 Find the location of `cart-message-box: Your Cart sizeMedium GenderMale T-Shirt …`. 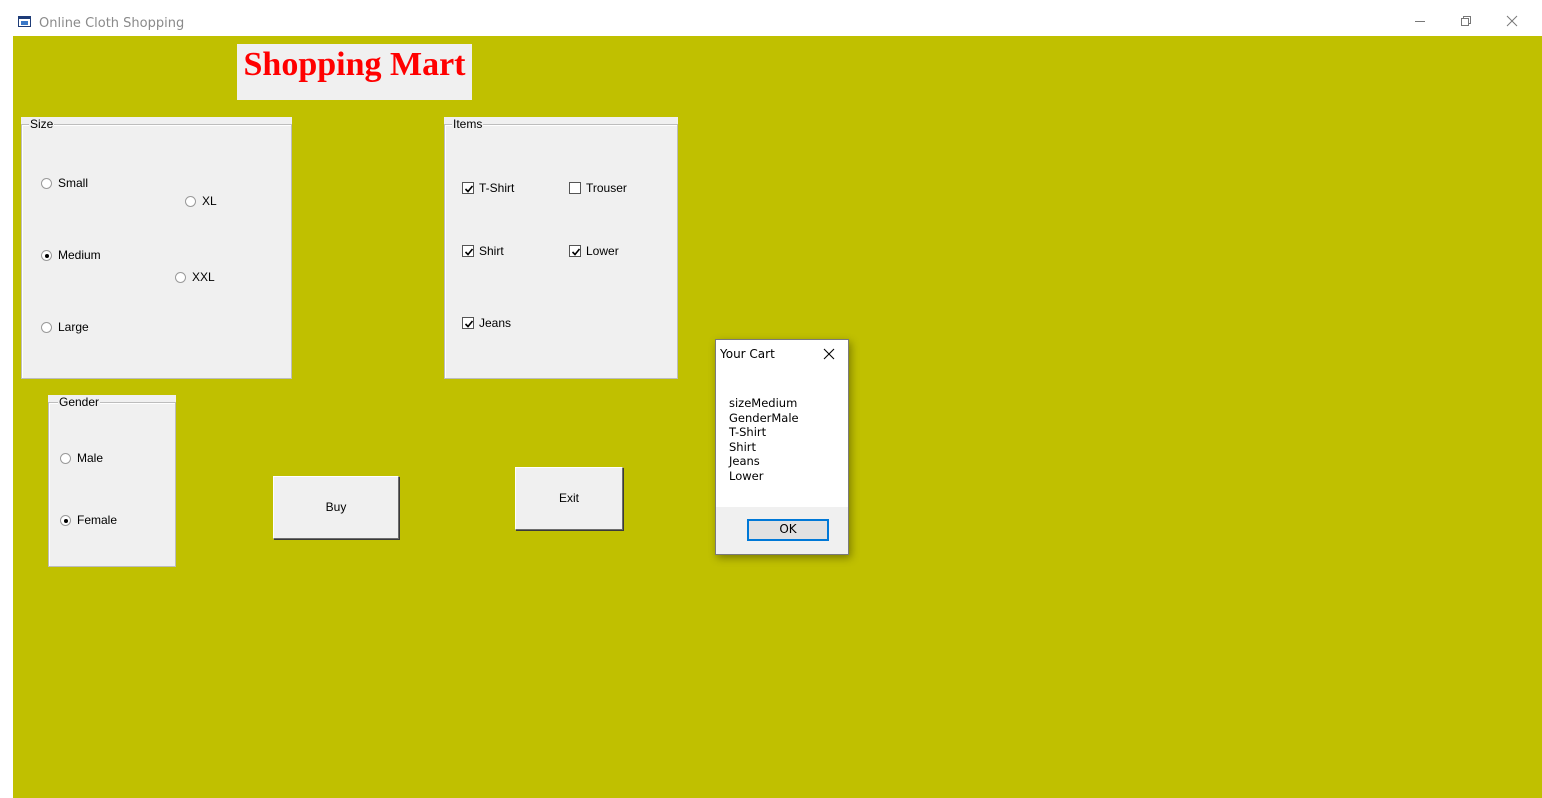

cart-message-box: Your Cart sizeMedium GenderMale T-Shirt … is located at coordinates (782, 447).